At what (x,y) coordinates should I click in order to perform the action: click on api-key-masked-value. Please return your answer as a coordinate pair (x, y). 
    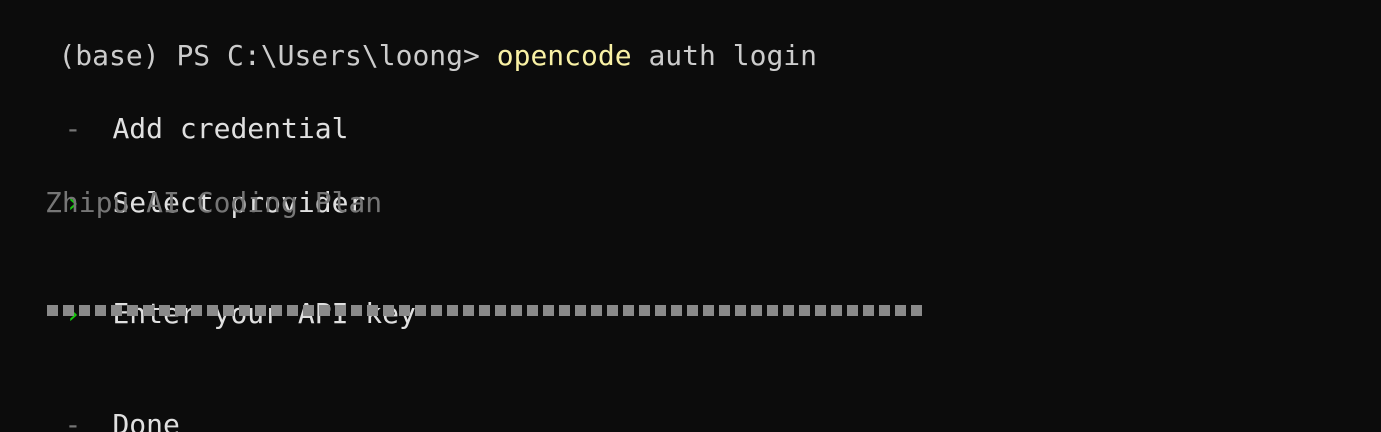
    Looking at the image, I should click on (484, 312).